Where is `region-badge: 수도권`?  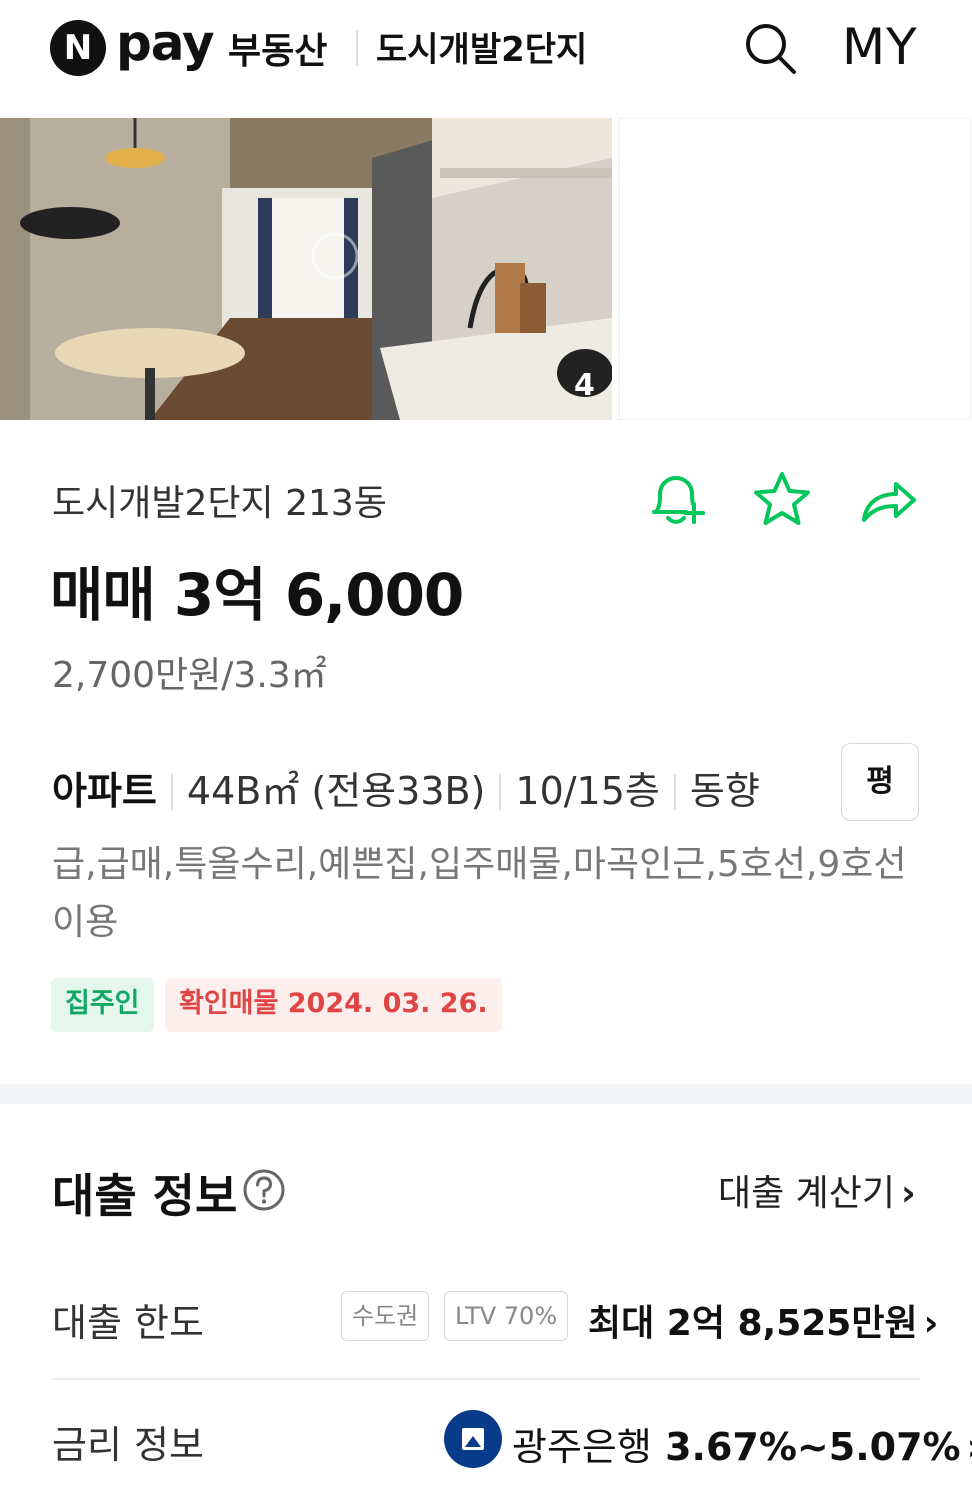 region-badge: 수도권 is located at coordinates (385, 1316).